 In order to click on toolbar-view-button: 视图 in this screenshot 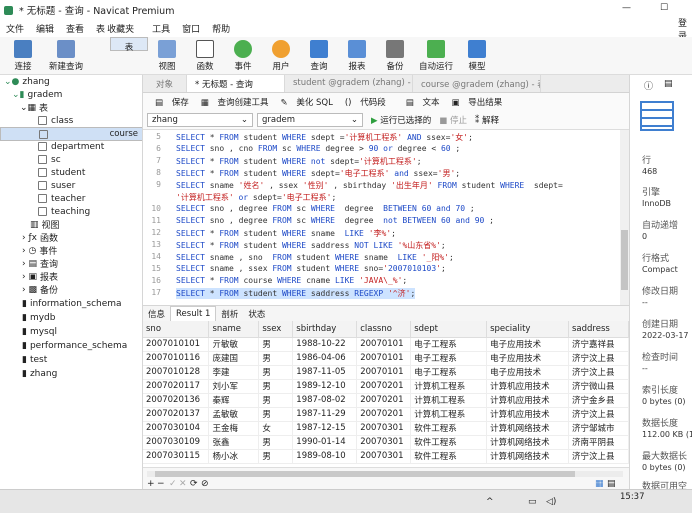, I will do `click(167, 56)`.